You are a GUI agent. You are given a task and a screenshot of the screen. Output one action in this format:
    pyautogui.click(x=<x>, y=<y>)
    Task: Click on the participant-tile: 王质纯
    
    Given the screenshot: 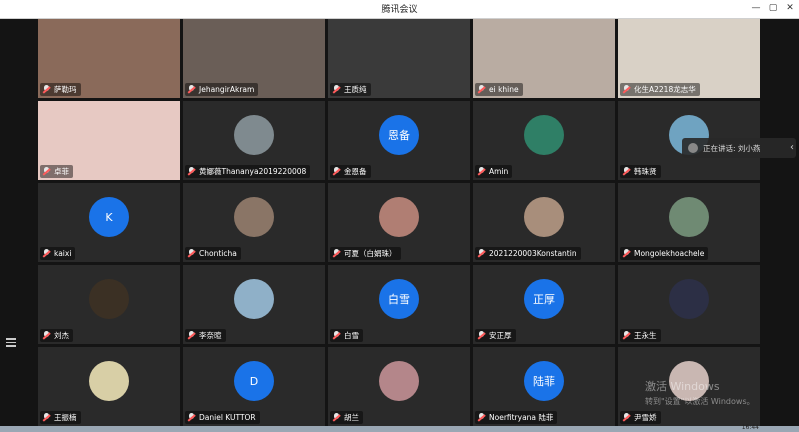 What is the action you would take?
    pyautogui.click(x=399, y=58)
    